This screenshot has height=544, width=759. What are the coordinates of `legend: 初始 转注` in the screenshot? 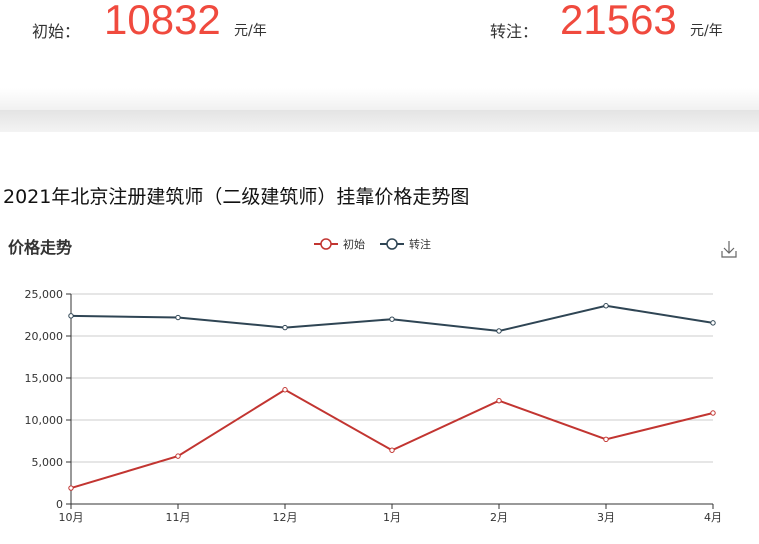 It's located at (372, 244).